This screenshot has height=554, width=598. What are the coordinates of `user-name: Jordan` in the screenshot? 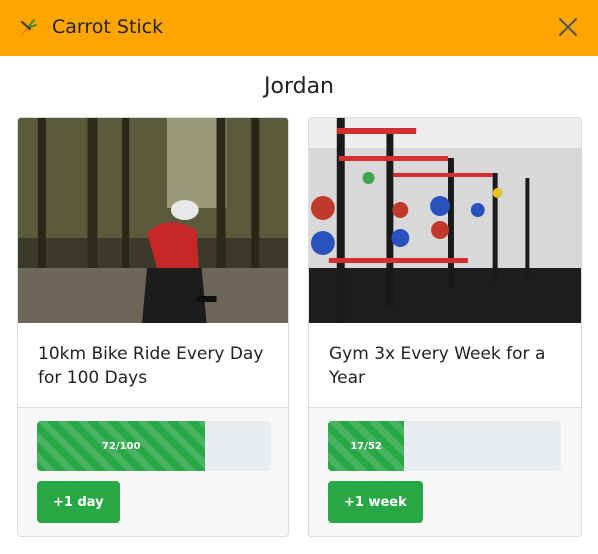 It's located at (299, 86).